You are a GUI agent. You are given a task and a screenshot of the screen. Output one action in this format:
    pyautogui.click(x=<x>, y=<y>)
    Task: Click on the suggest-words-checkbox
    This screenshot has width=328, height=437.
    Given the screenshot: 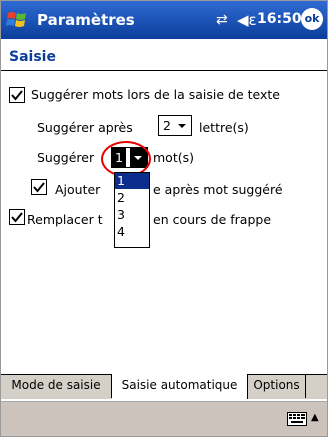 What is the action you would take?
    pyautogui.click(x=17, y=95)
    